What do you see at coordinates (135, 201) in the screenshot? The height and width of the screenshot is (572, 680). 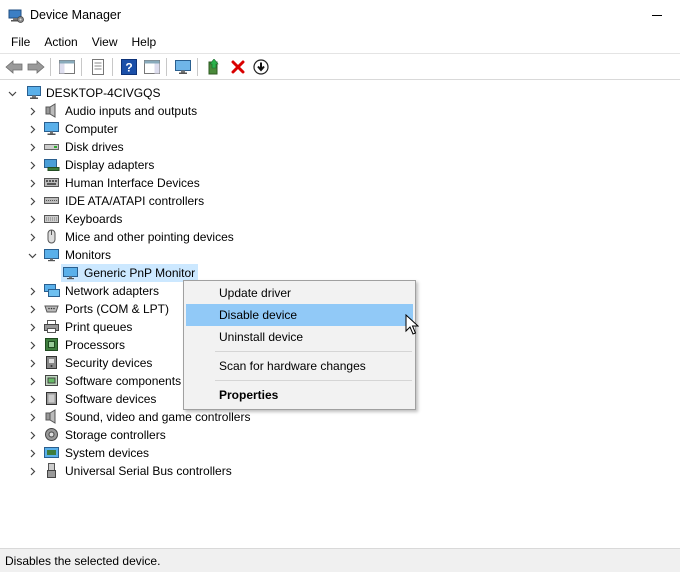 I see `tree-item-label: IDE ATA/ATAPI controllers` at bounding box center [135, 201].